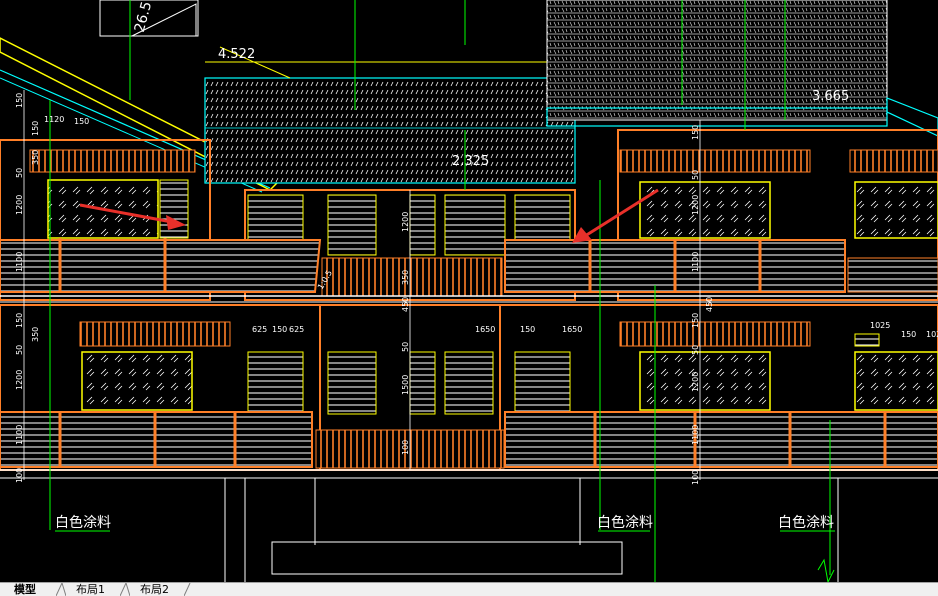  Describe the element at coordinates (527, 329) in the screenshot. I see `mid-dim-center-1: 150` at that location.